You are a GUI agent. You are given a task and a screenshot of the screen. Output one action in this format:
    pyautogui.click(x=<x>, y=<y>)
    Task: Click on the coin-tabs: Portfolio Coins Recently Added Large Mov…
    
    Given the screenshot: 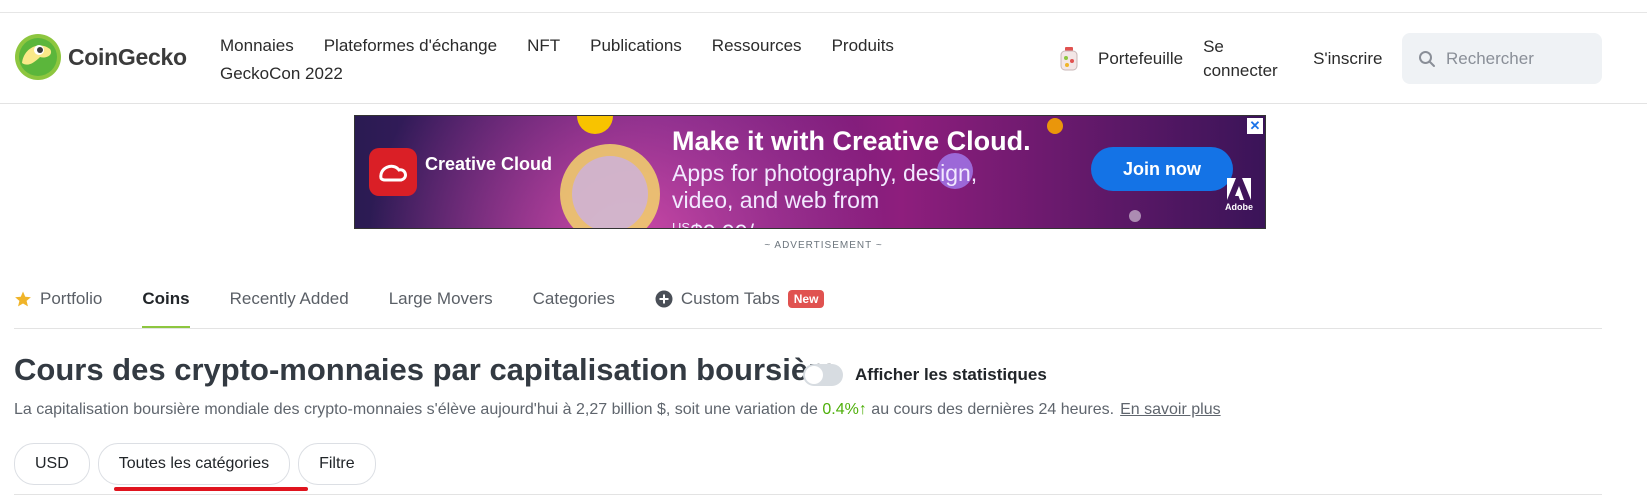 What is the action you would take?
    pyautogui.click(x=808, y=306)
    